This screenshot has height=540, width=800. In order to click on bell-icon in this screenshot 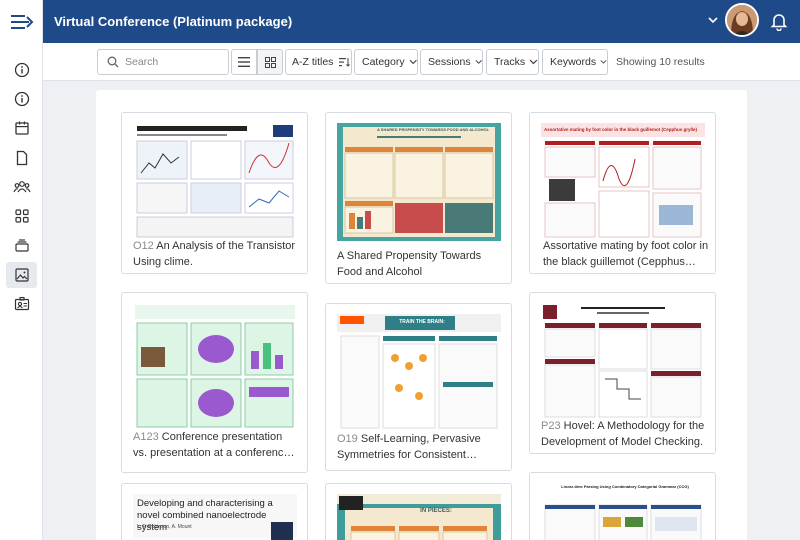, I will do `click(779, 23)`.